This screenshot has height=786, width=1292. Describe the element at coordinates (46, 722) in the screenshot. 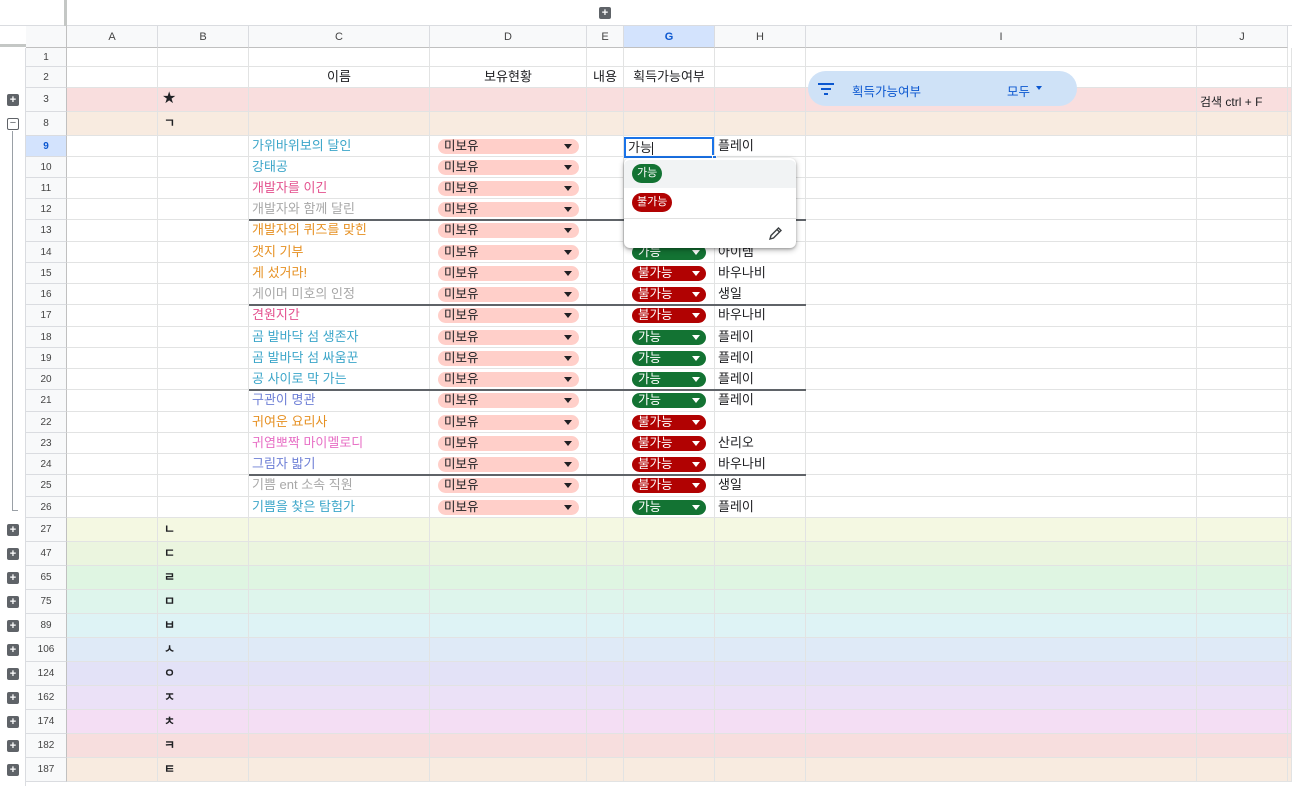

I see `row-header: 174` at that location.